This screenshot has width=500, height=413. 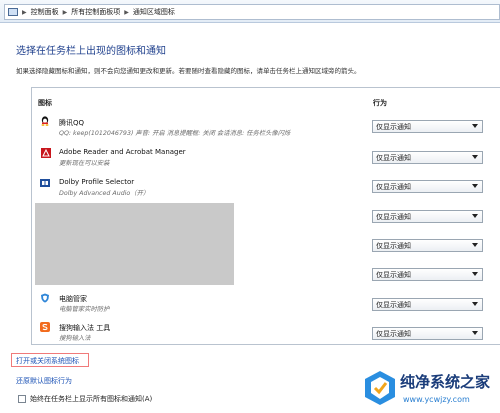 I want to click on behavior-select-row-5: 仅显示通知, so click(x=427, y=245).